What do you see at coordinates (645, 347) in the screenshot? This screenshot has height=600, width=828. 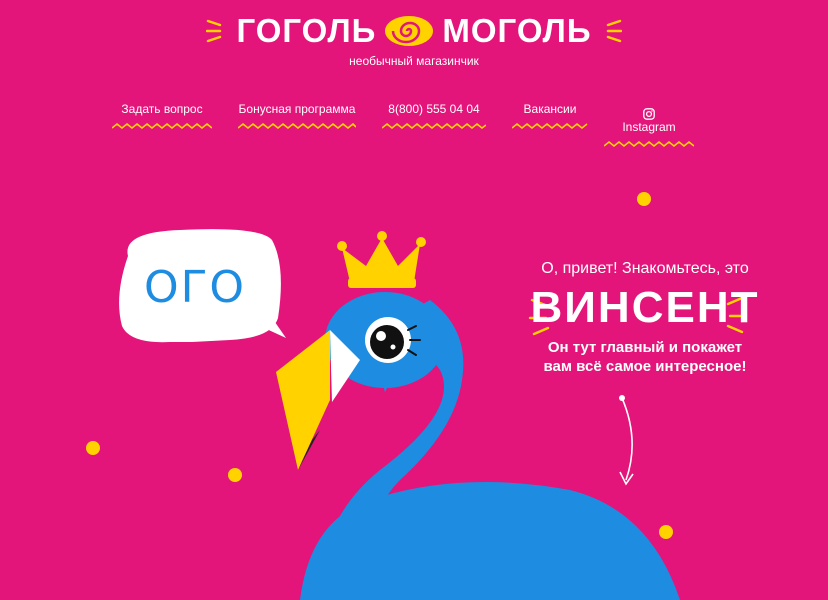 I see `greeting-description-line: Он тут главный и покажет` at bounding box center [645, 347].